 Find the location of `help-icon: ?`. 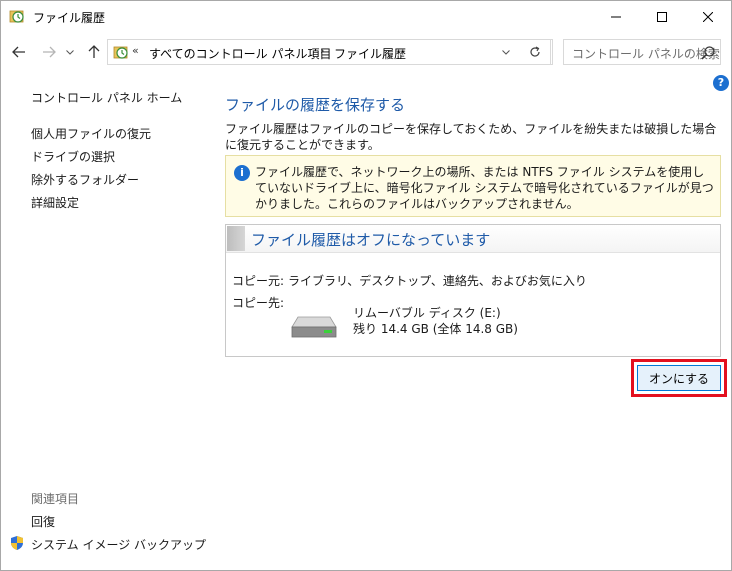

help-icon: ? is located at coordinates (721, 83).